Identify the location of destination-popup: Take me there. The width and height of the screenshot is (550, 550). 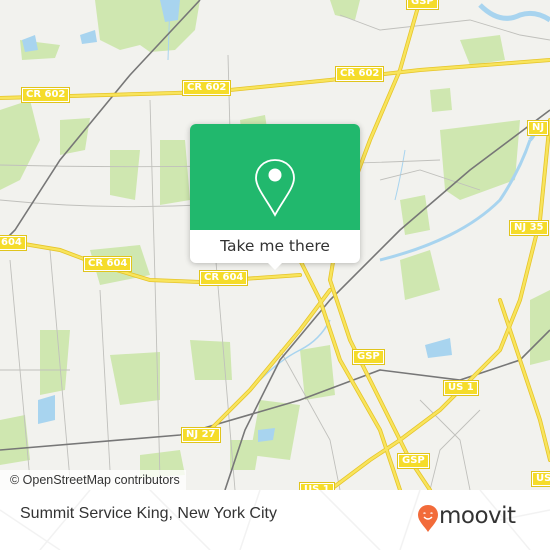
(275, 197).